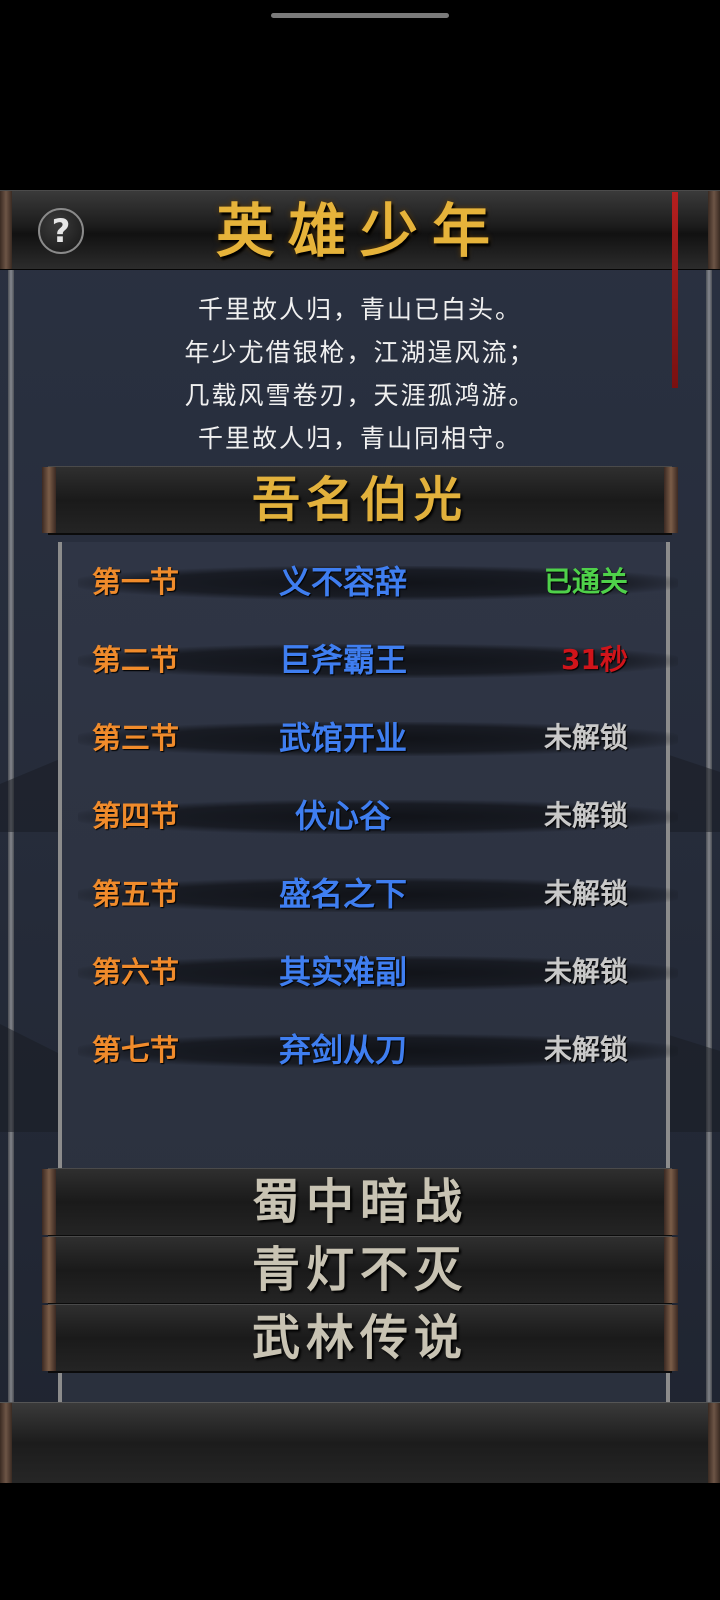 The height and width of the screenshot is (1600, 720). I want to click on chapter-tab-2: 蜀中暗战, so click(360, 1202).